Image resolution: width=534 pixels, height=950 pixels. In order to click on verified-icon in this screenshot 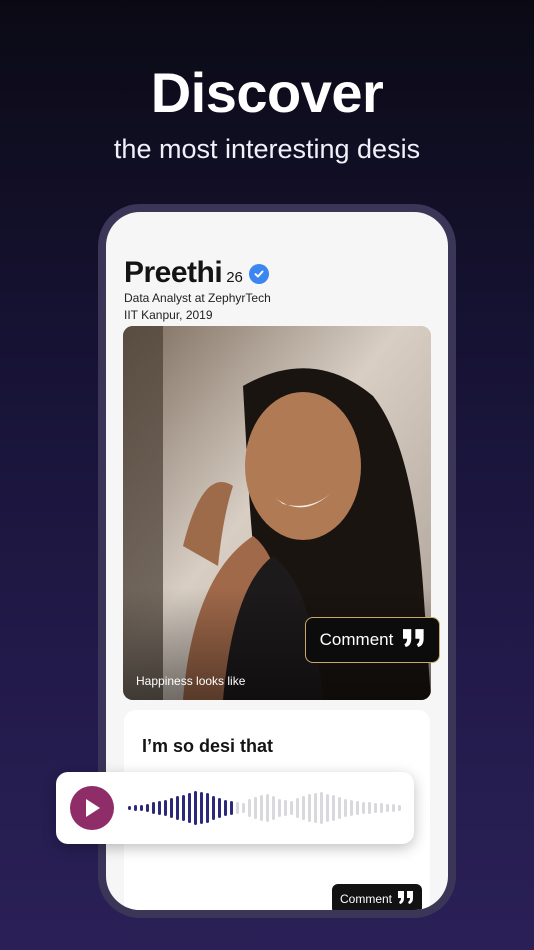, I will do `click(258, 274)`.